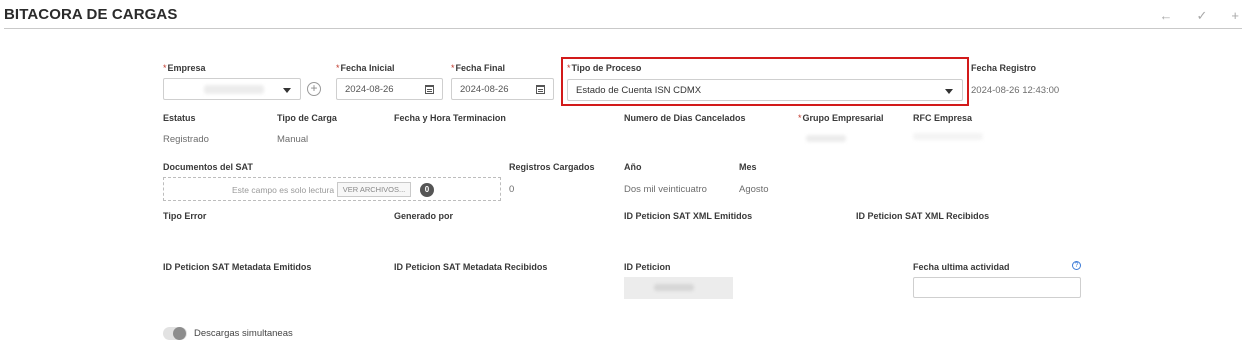 The width and height of the screenshot is (1249, 364). I want to click on tipo-carga-label: Tipo de Carga, so click(307, 118).